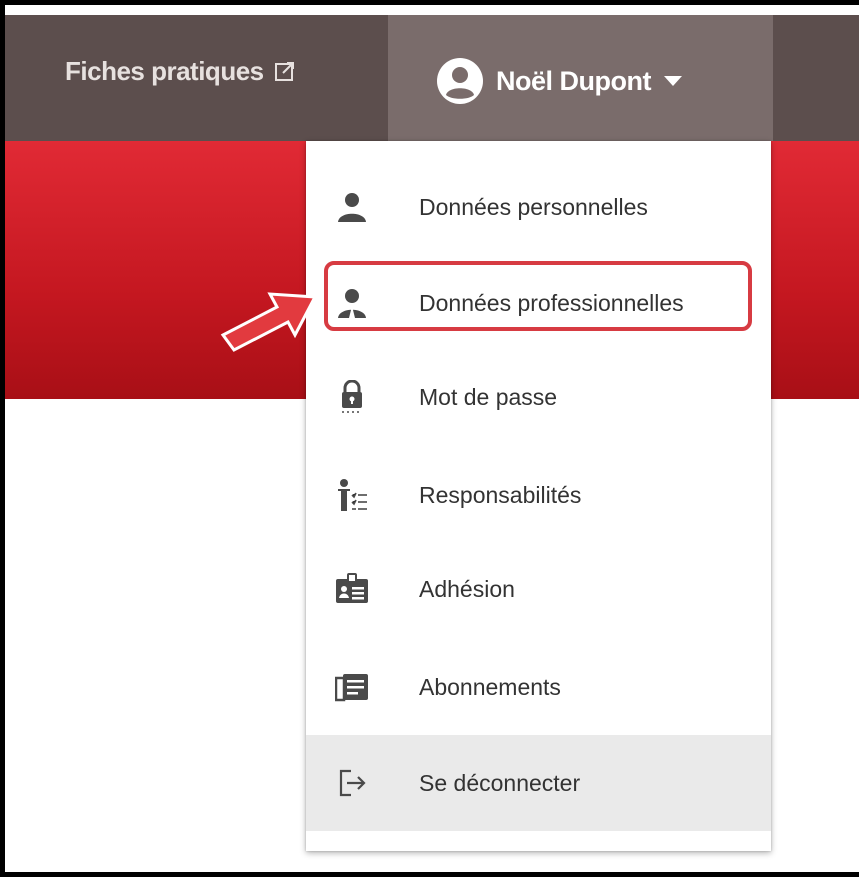 The width and height of the screenshot is (859, 877). Describe the element at coordinates (164, 70) in the screenshot. I see `fiches-pratiques-label: Fiches pratiques` at that location.